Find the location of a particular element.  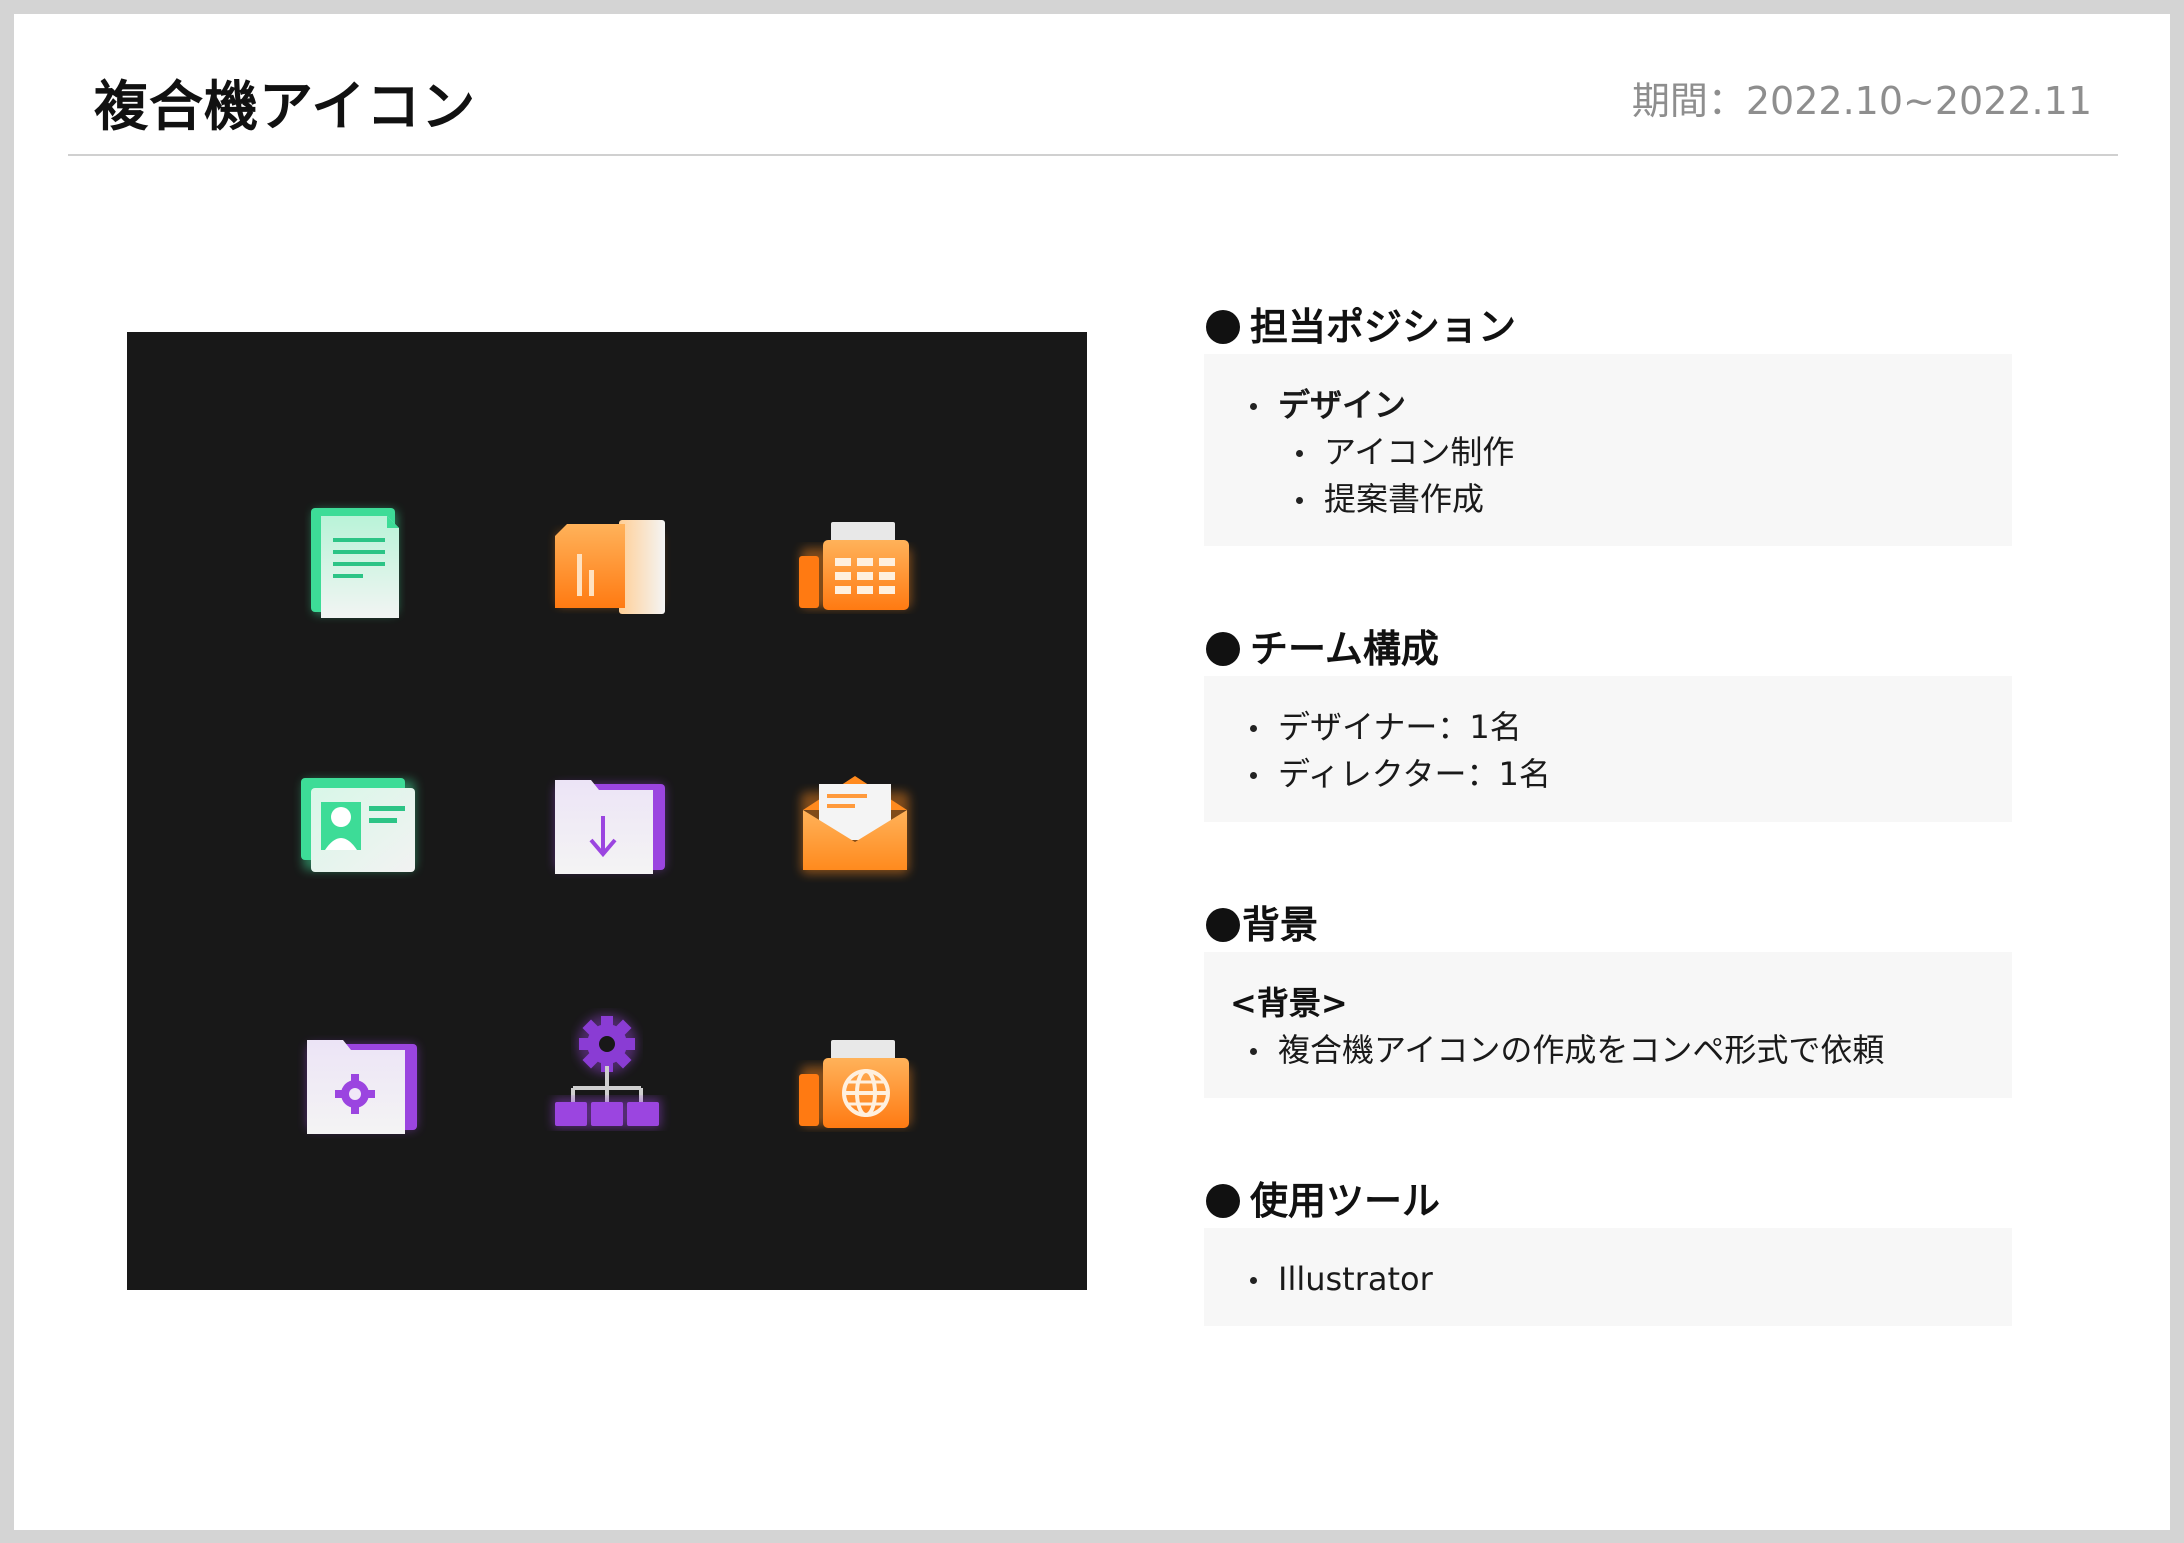

settings-folder-icon is located at coordinates (359, 1082).